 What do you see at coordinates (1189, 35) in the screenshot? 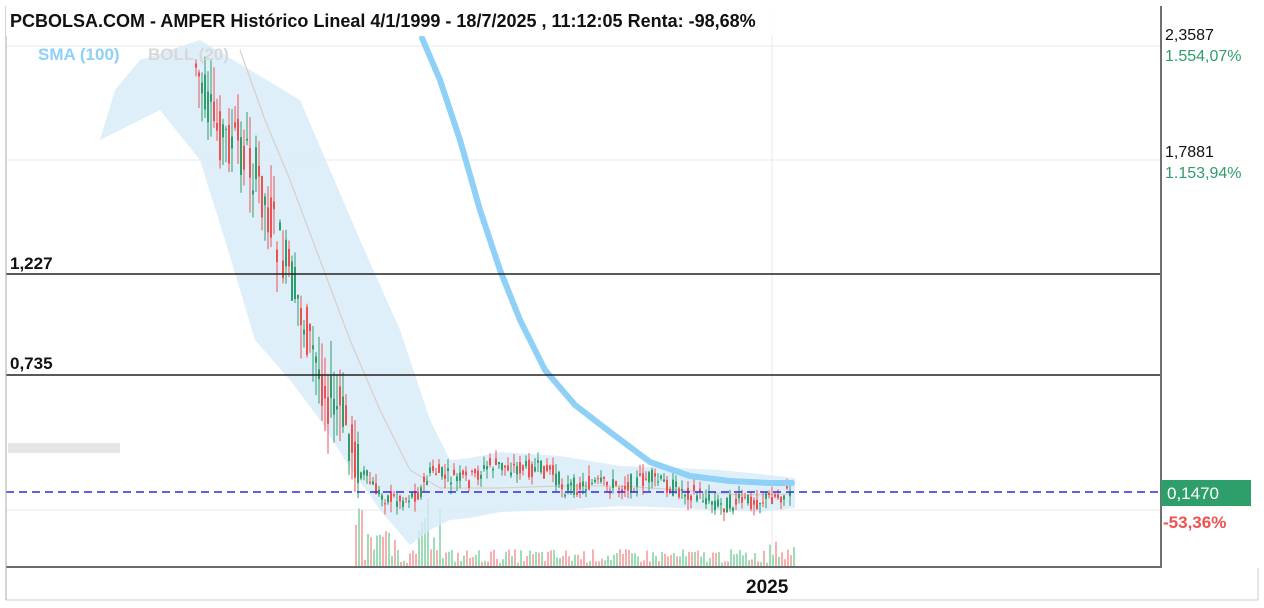
I see `y-tick-label-top: 2,3587` at bounding box center [1189, 35].